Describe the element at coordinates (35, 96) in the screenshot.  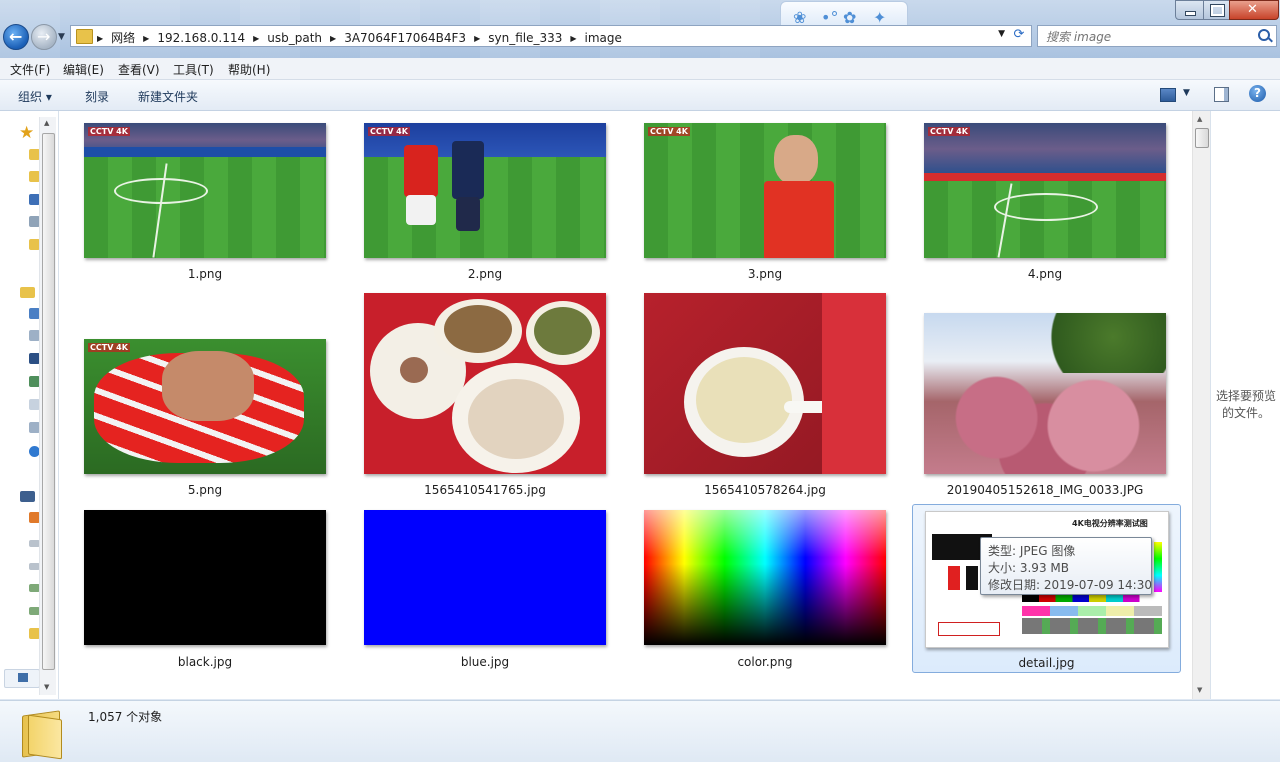
I see `organize-button: 组织 ▾` at that location.